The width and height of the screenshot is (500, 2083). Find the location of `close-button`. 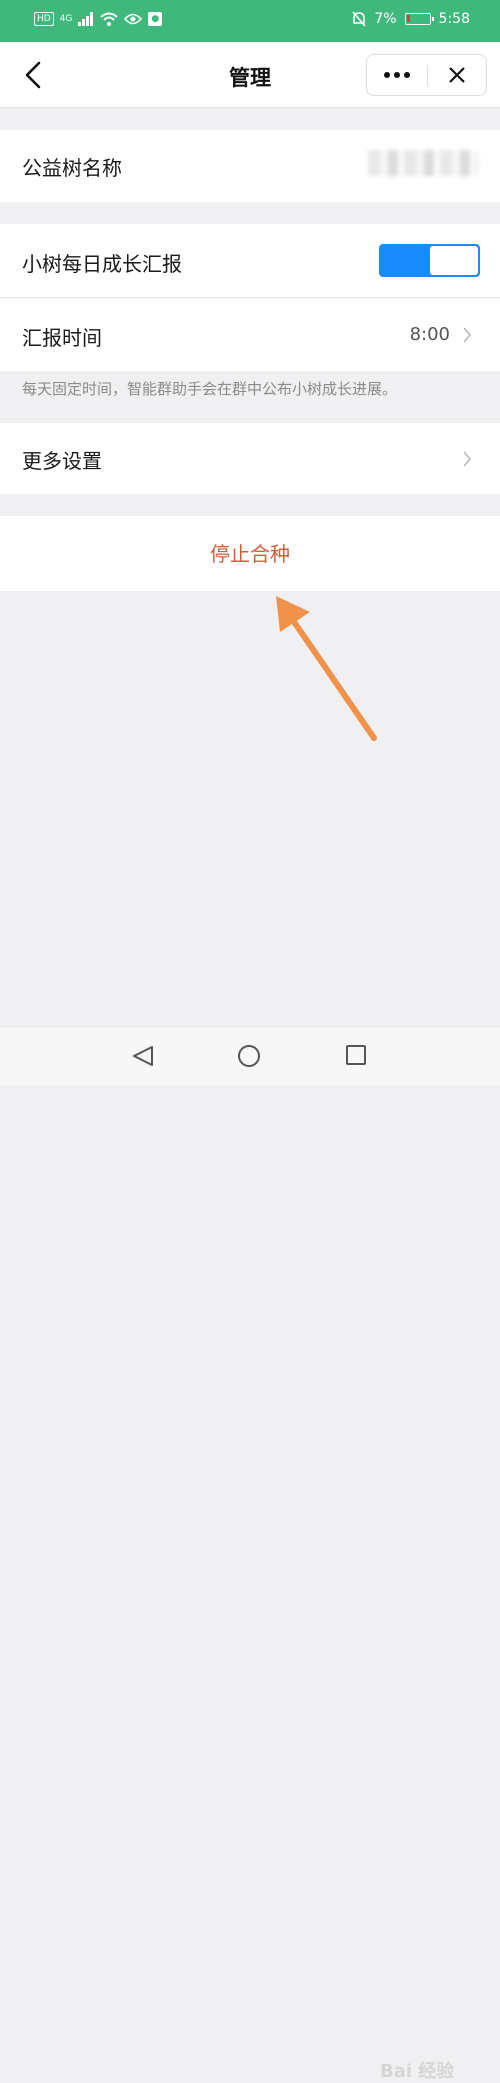

close-button is located at coordinates (457, 75).